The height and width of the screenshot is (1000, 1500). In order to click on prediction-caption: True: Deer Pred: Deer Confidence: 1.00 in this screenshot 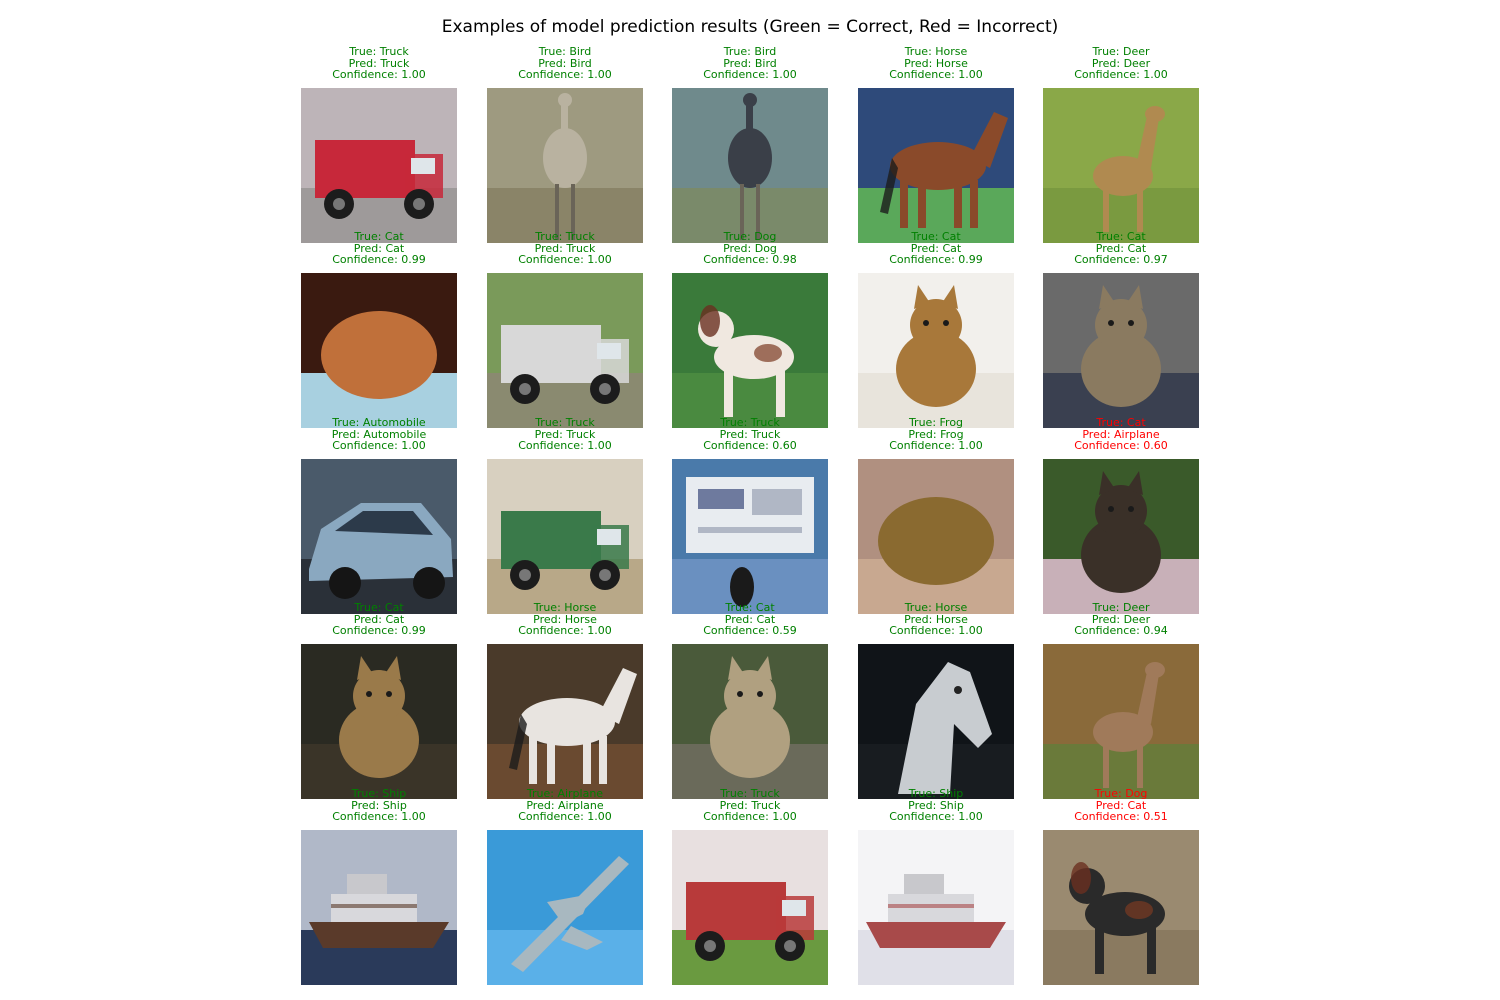, I will do `click(1121, 63)`.